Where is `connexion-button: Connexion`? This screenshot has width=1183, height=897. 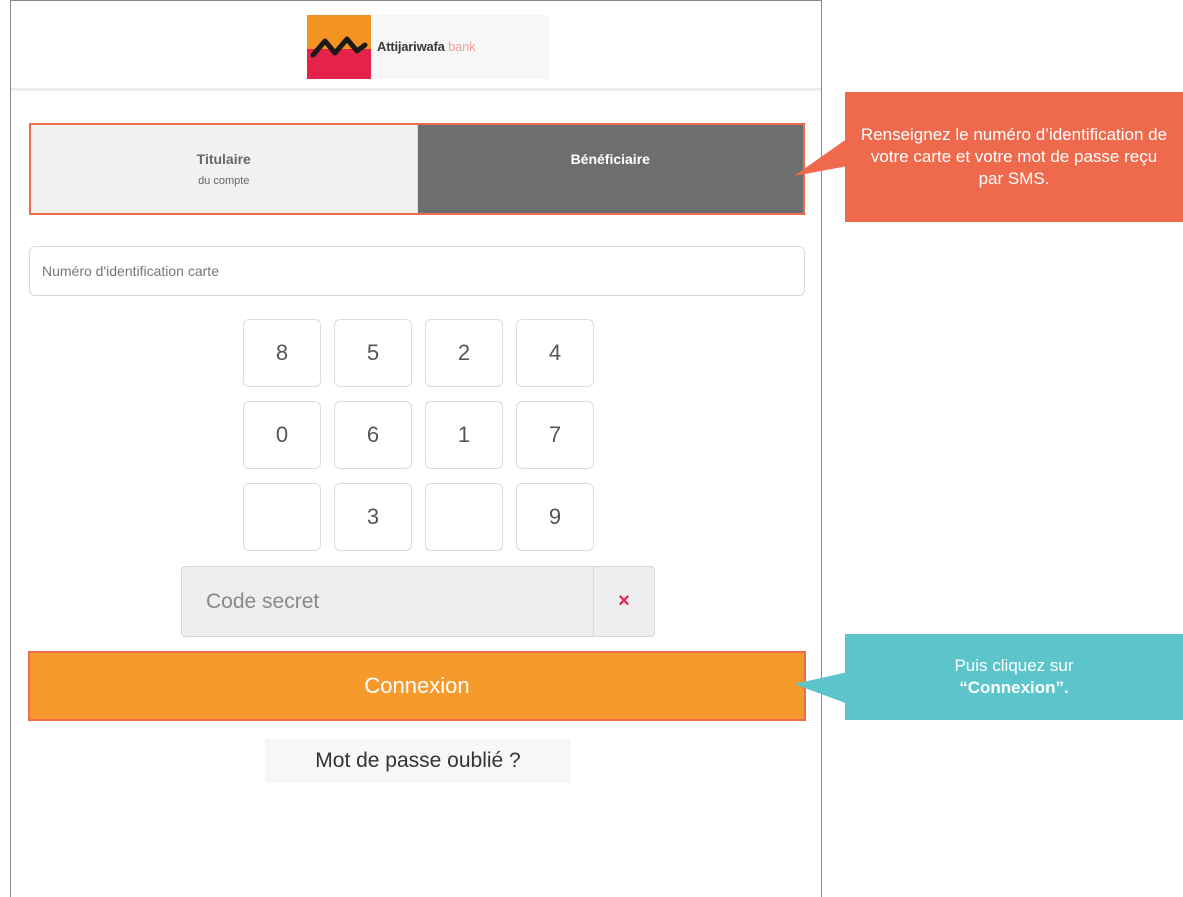 connexion-button: Connexion is located at coordinates (417, 686).